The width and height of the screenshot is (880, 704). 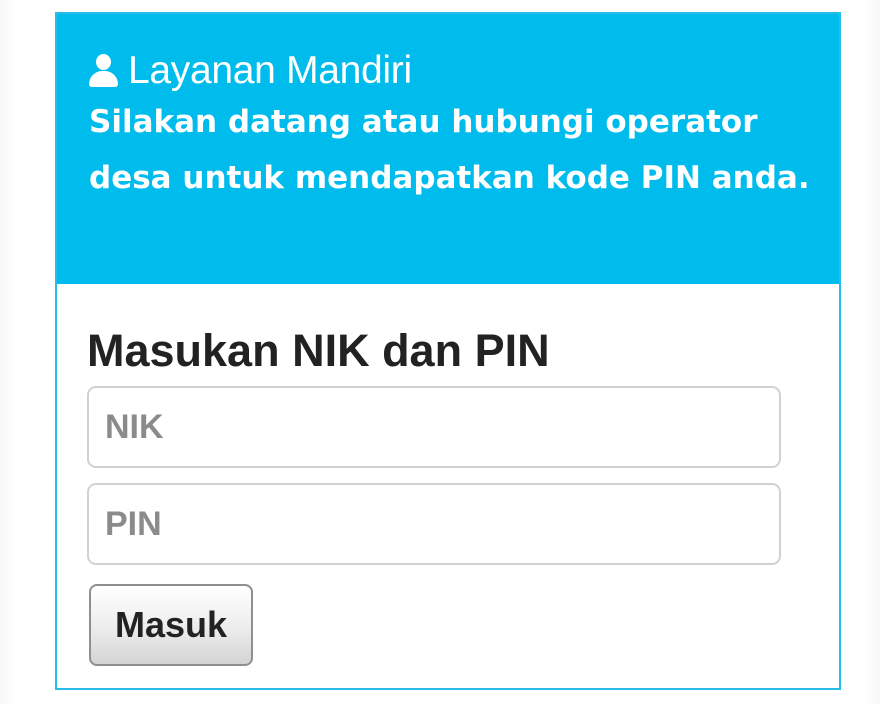 I want to click on user-icon-body, so click(x=103, y=79).